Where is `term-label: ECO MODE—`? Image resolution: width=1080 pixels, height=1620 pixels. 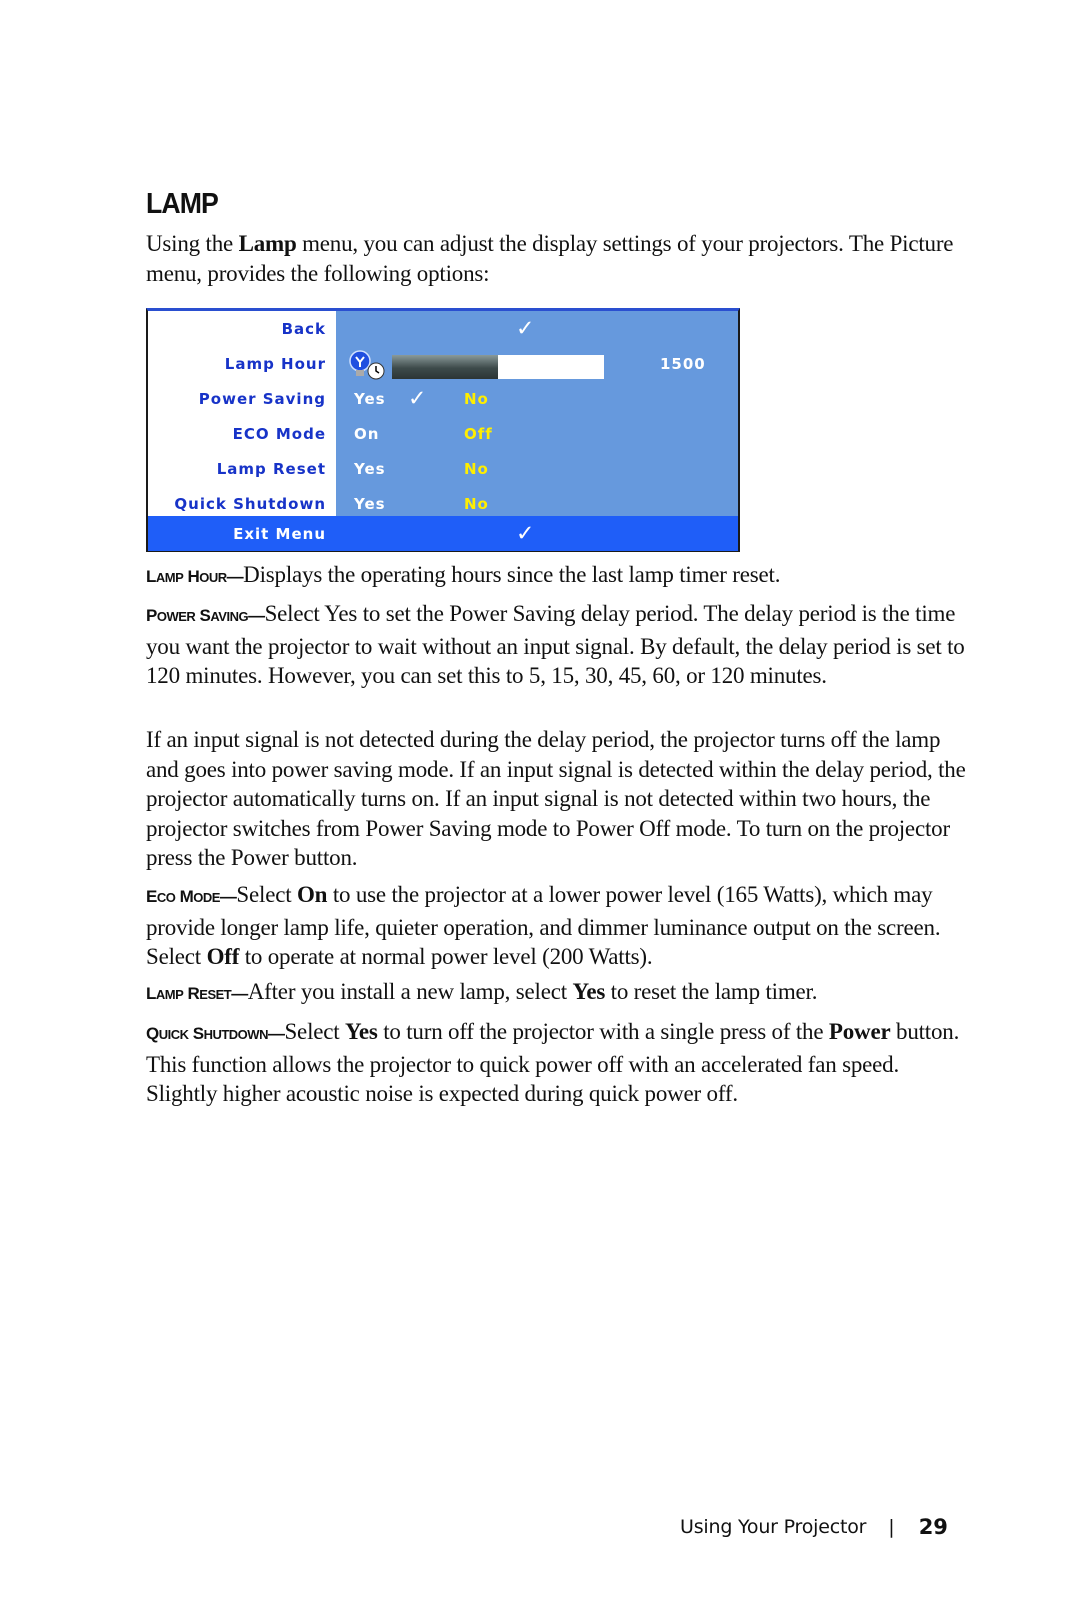
term-label: ECO MODE— is located at coordinates (191, 896).